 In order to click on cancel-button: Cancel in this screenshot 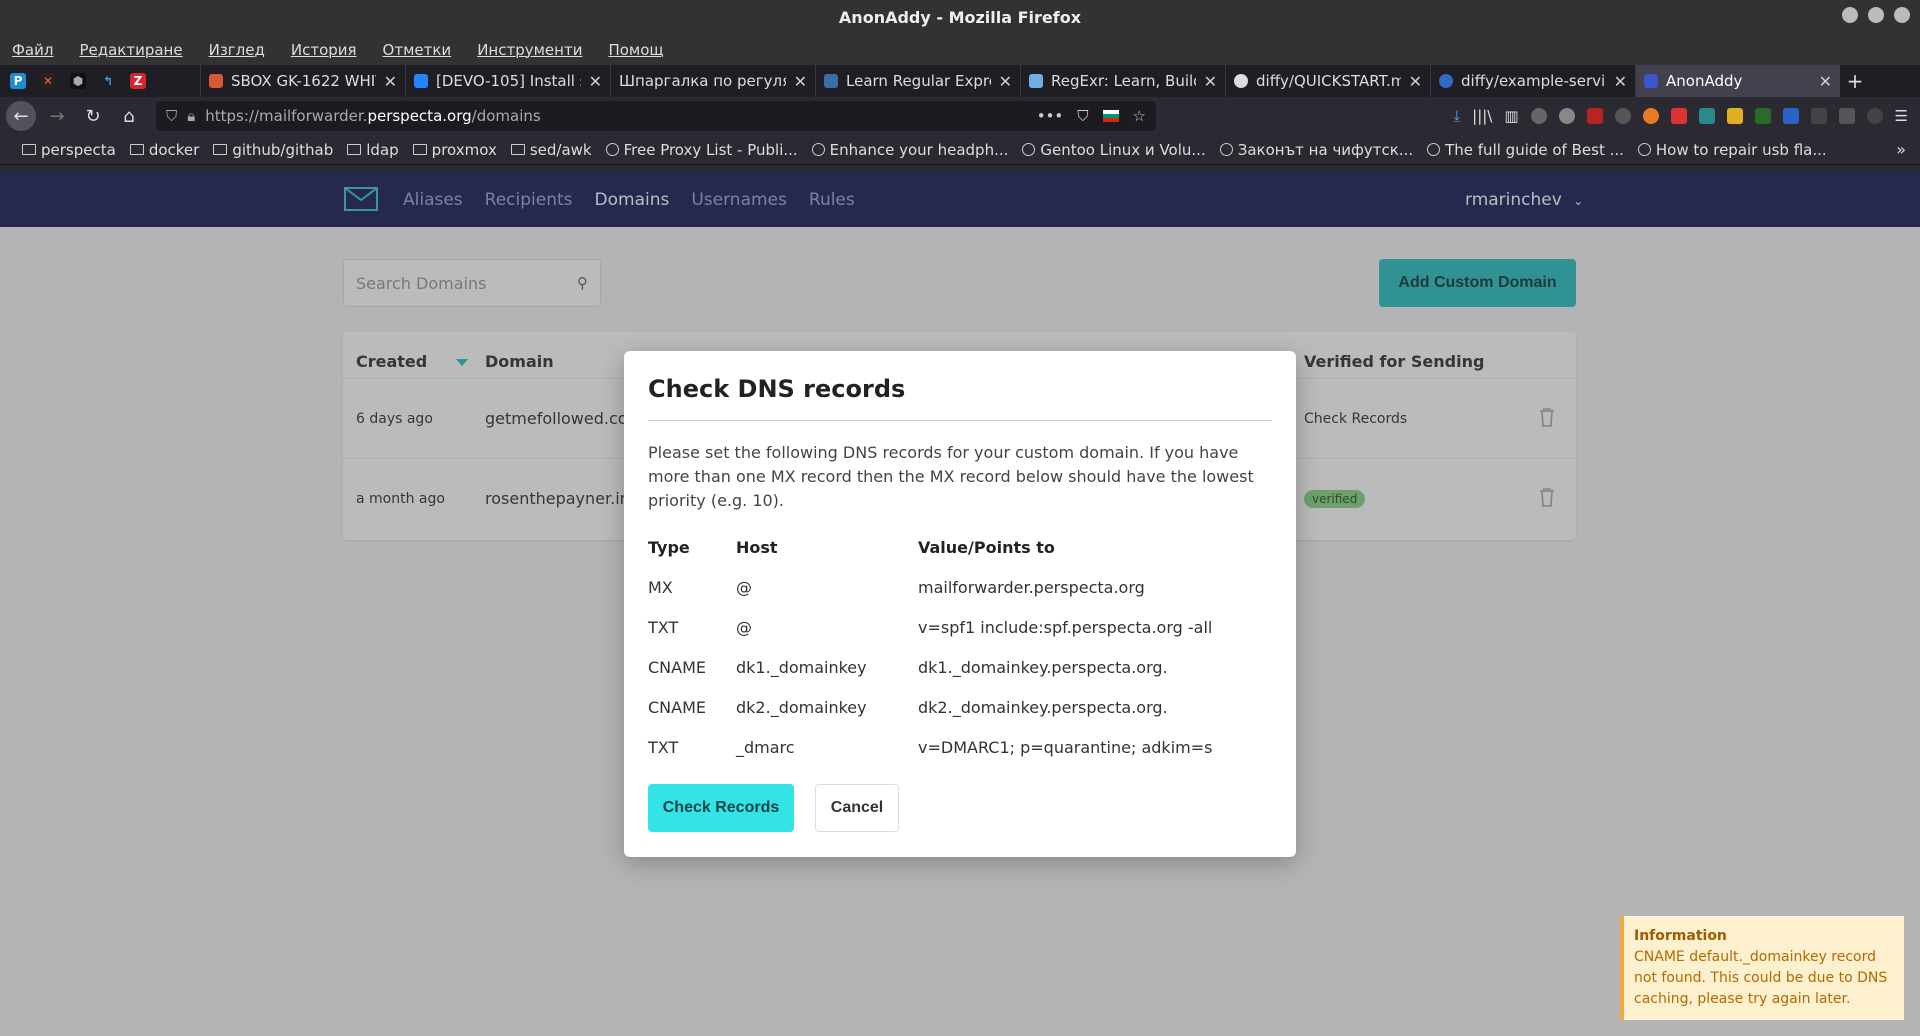, I will do `click(857, 808)`.